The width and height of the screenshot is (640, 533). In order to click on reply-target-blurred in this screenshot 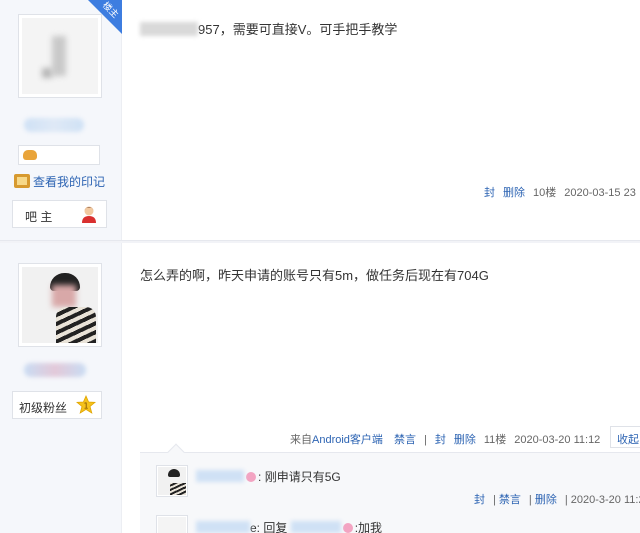, I will do `click(315, 527)`.